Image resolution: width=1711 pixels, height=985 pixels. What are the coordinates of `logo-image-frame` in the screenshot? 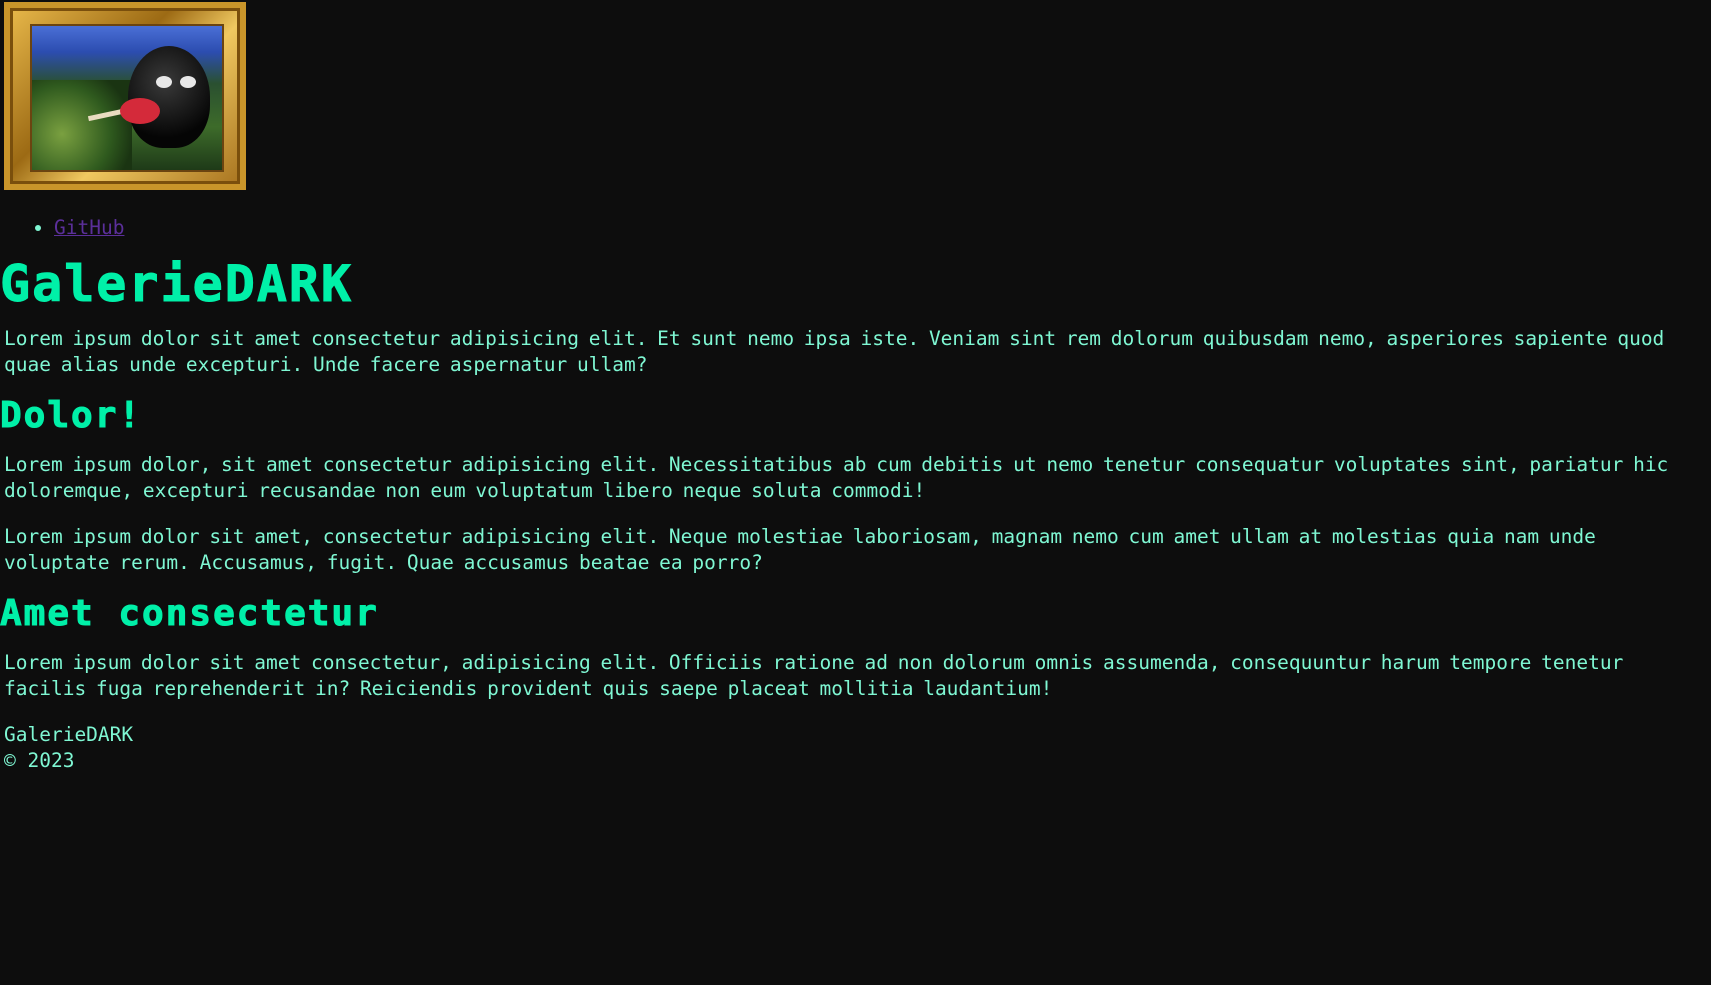 It's located at (125, 96).